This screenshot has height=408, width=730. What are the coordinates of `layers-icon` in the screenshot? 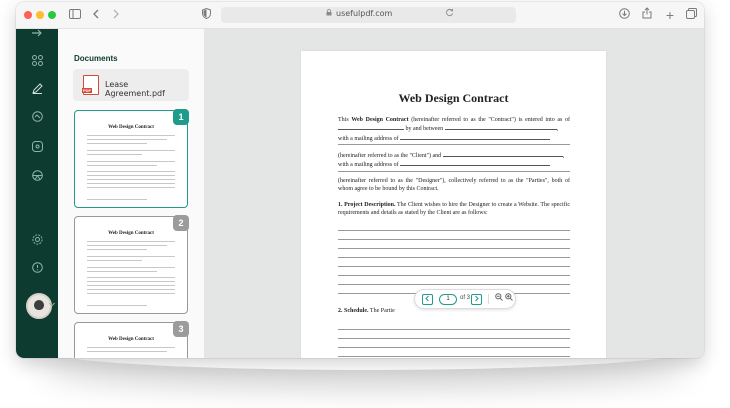 It's located at (37, 178).